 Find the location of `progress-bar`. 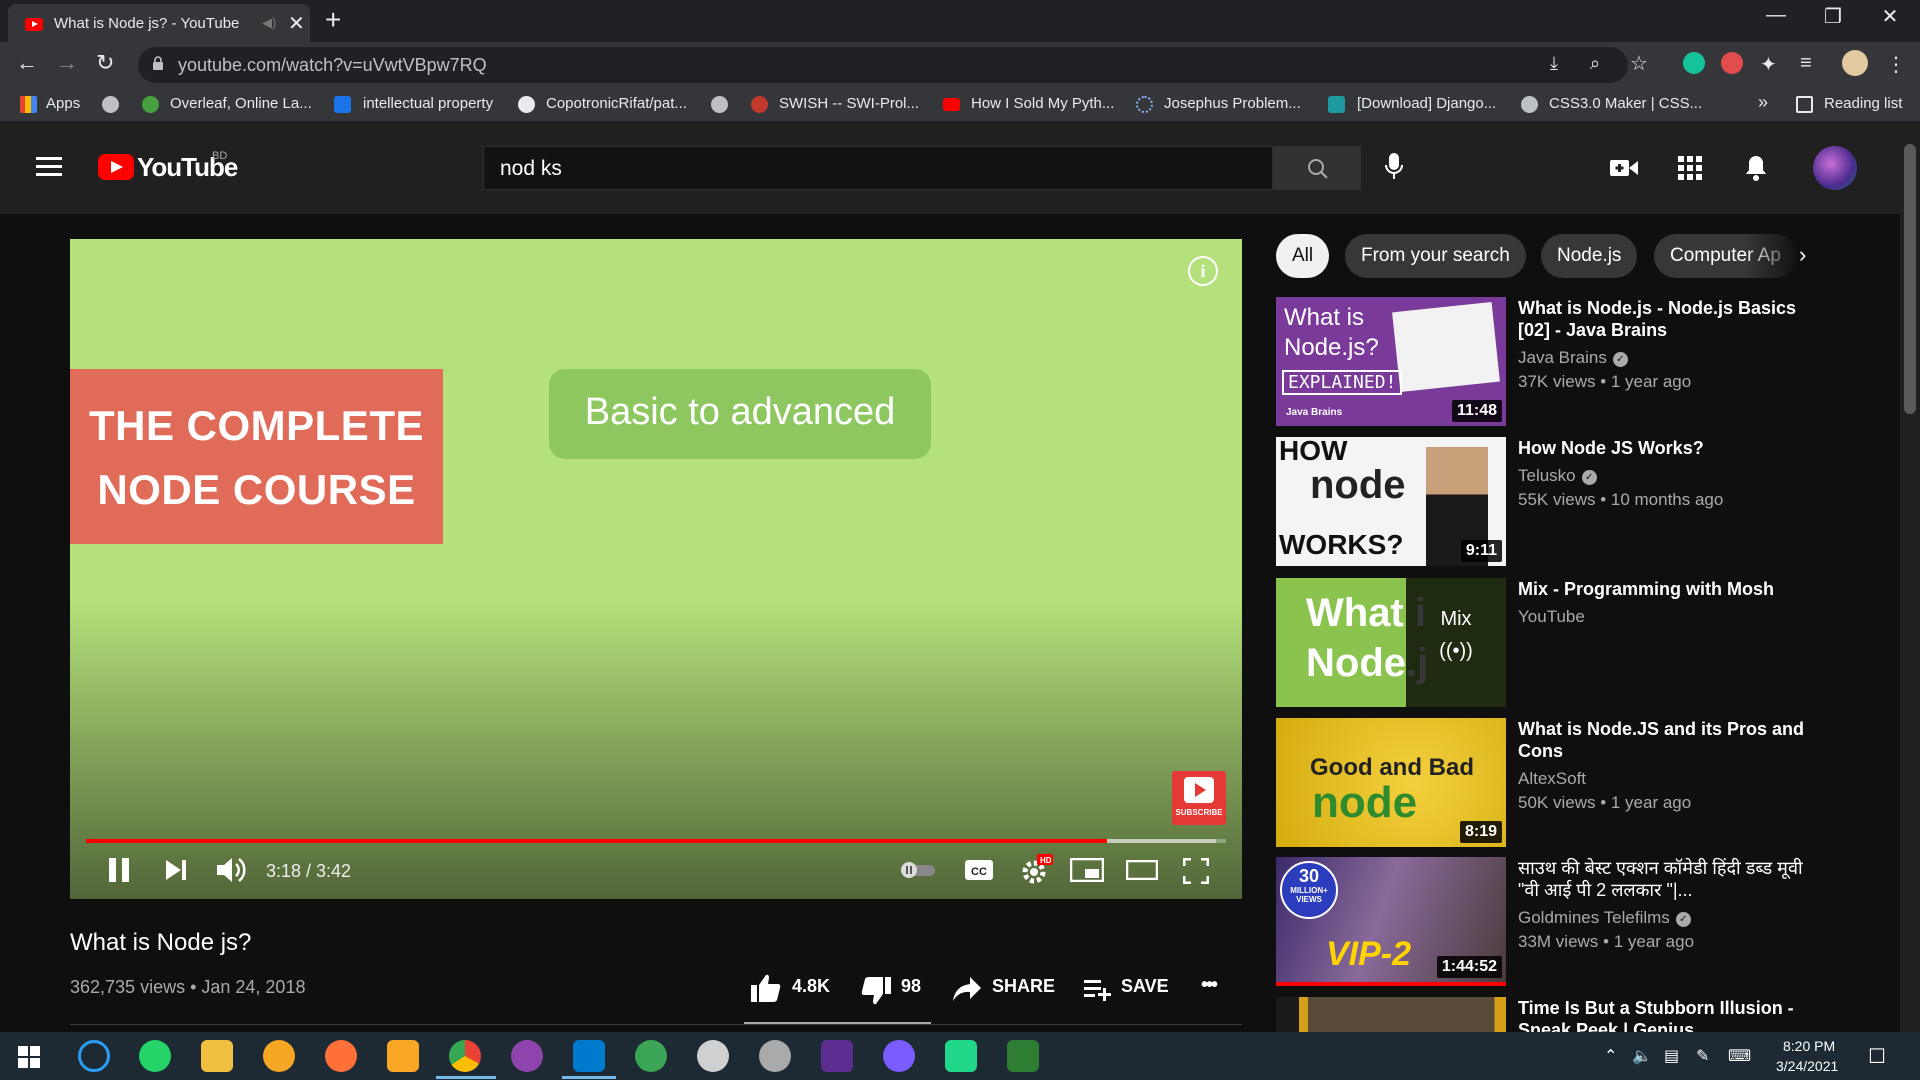

progress-bar is located at coordinates (656, 841).